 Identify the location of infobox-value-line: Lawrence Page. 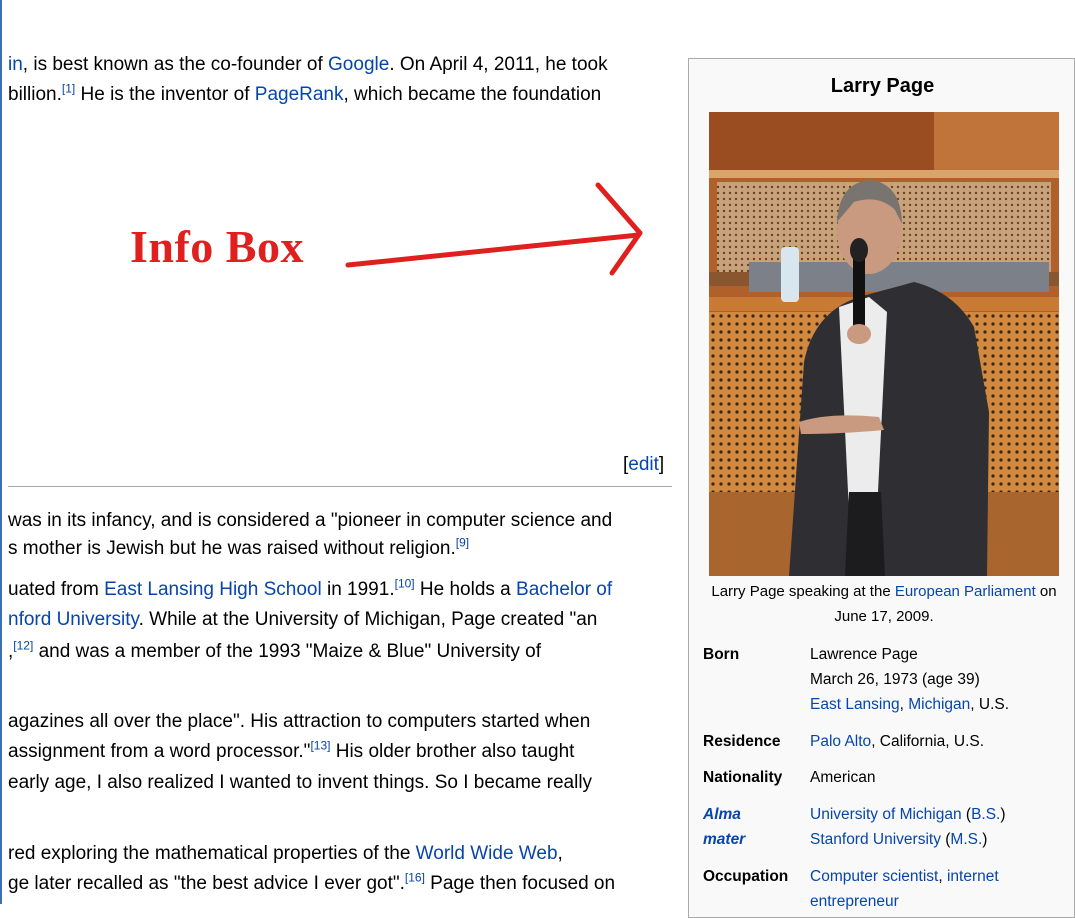
(909, 654).